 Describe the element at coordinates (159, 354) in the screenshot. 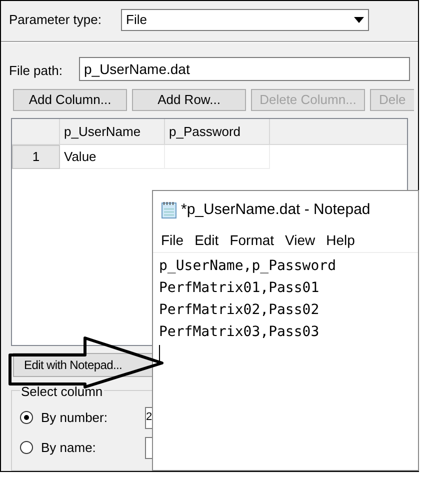

I see `text-cursor` at that location.